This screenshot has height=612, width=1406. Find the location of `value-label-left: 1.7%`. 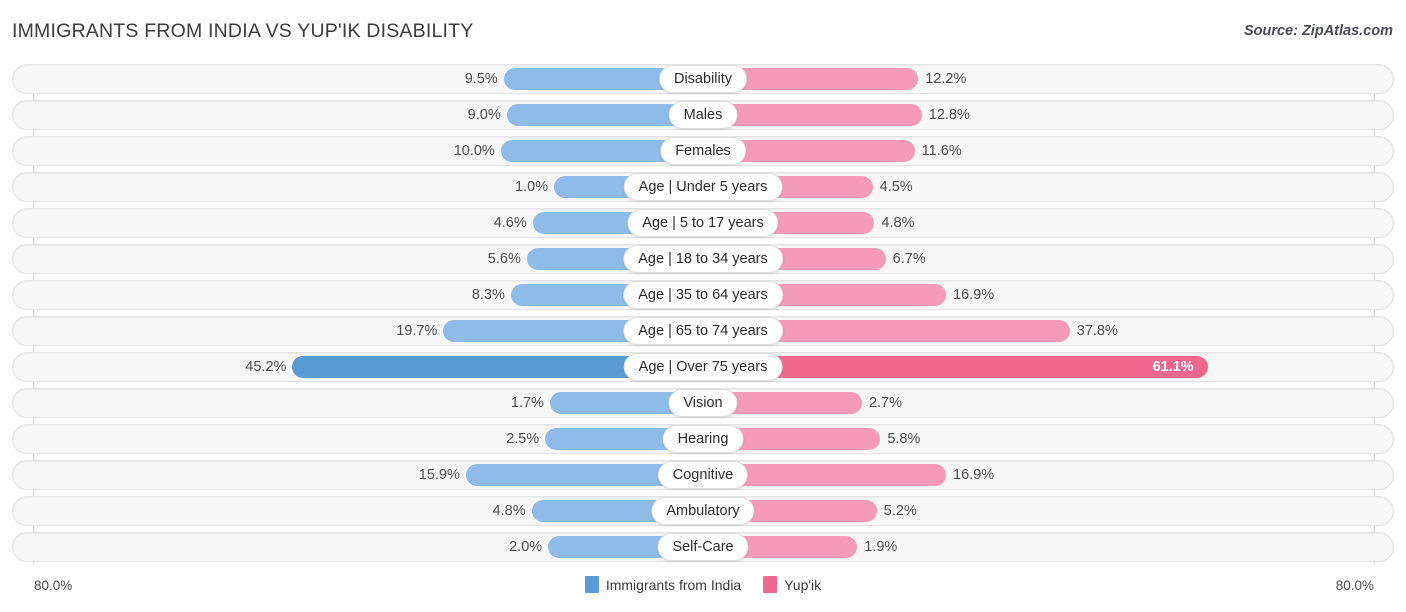

value-label-left: 1.7% is located at coordinates (527, 403).